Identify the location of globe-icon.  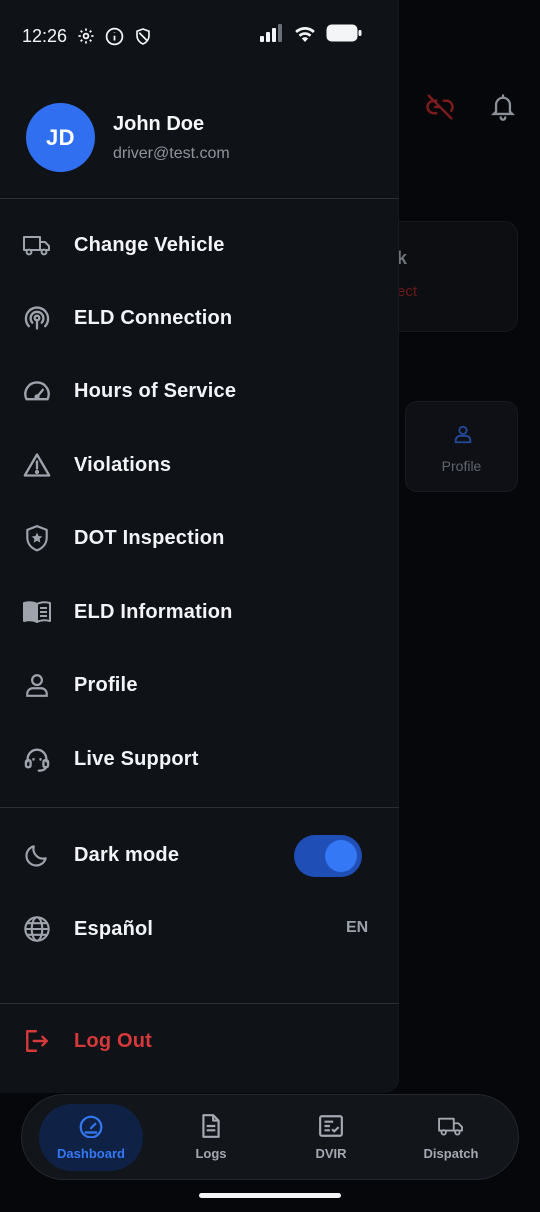
(37, 929).